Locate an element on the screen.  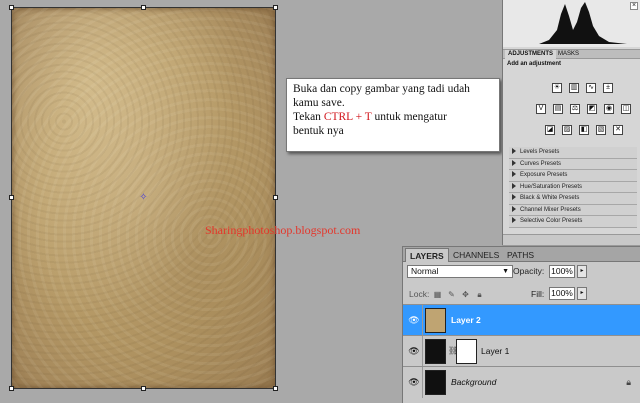
invert-icon: ◪ is located at coordinates (550, 130).